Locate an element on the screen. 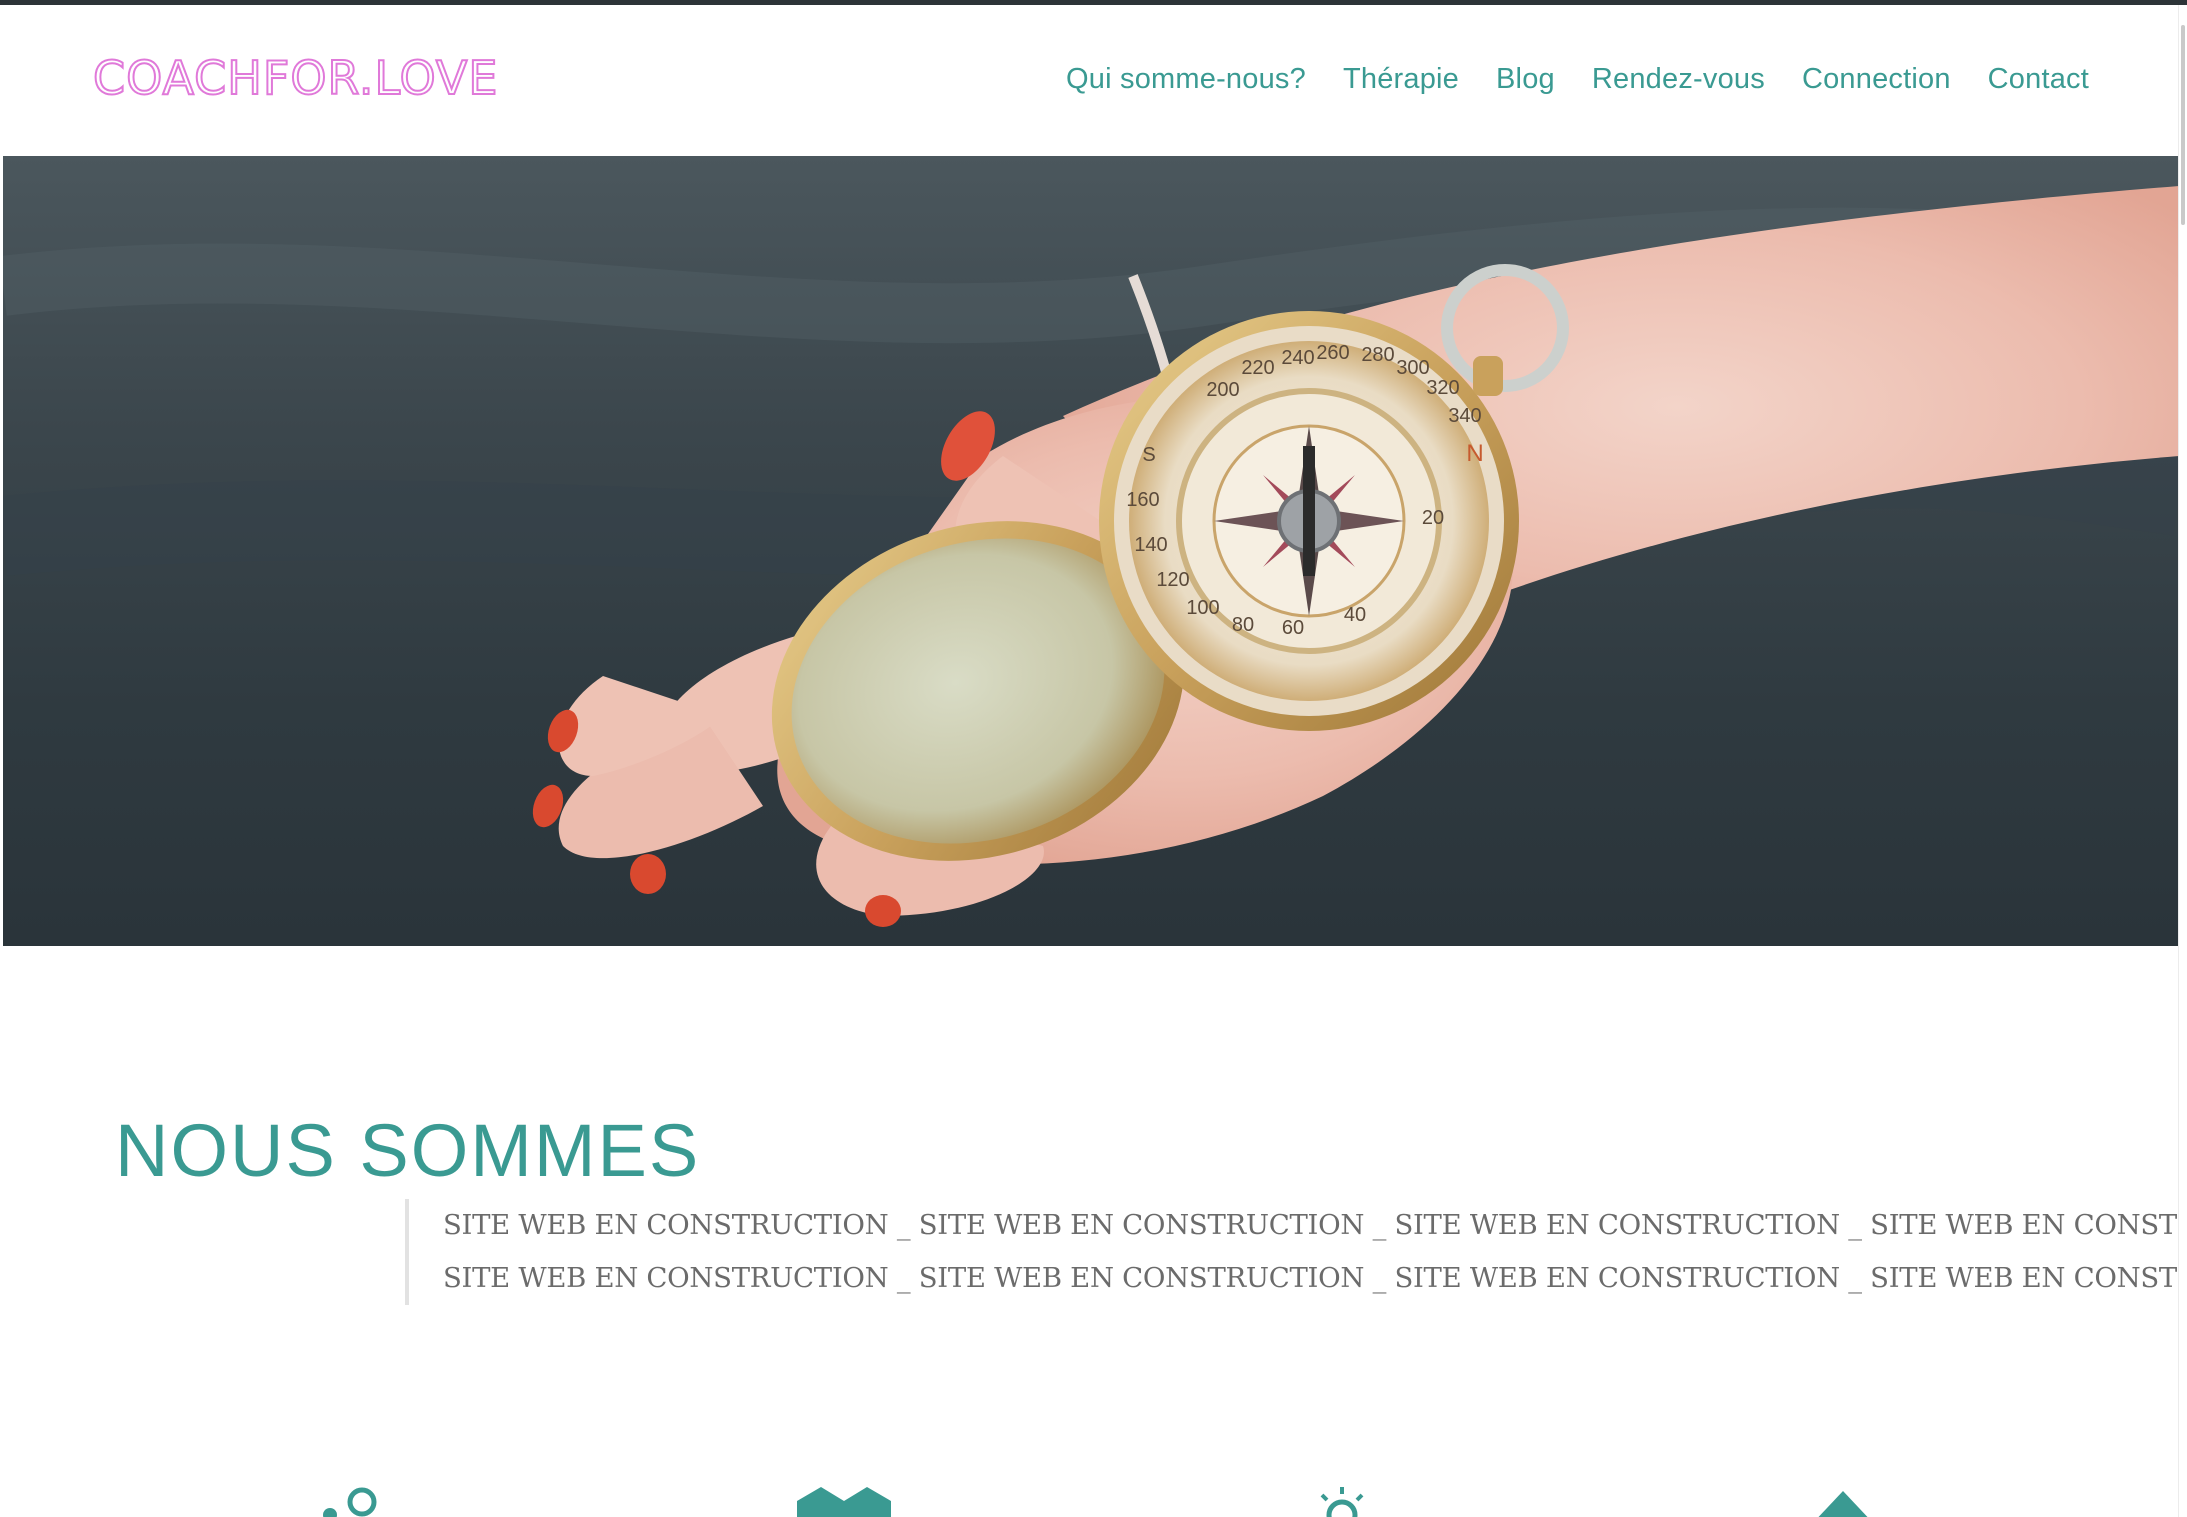 This screenshot has height=1517, width=2187. compass-mark: 160 is located at coordinates (1142, 500).